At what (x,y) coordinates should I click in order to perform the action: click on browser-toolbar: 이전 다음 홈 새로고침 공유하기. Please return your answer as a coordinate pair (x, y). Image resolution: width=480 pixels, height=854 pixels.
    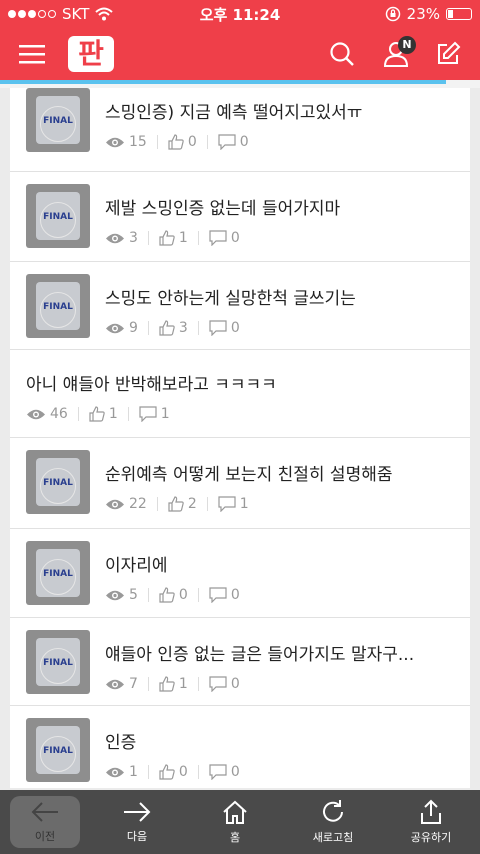
    Looking at the image, I should click on (240, 822).